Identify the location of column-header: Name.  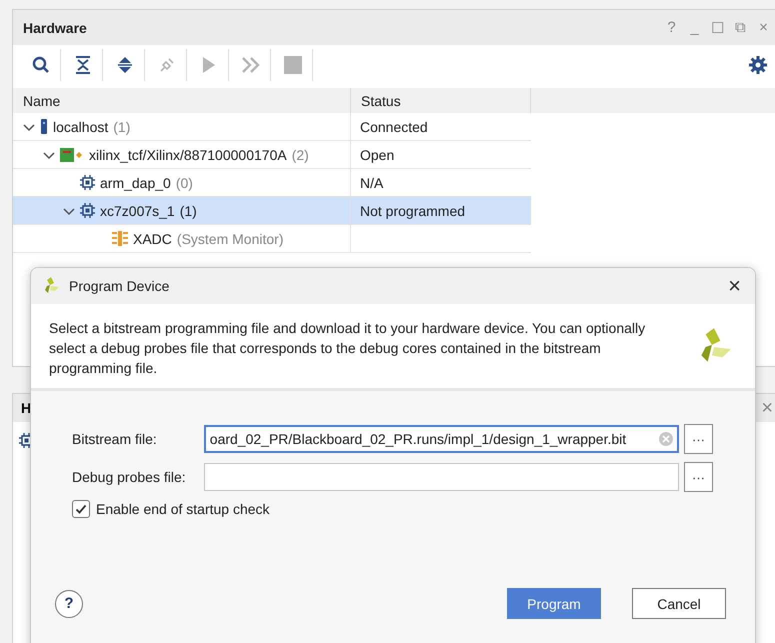
(41, 100).